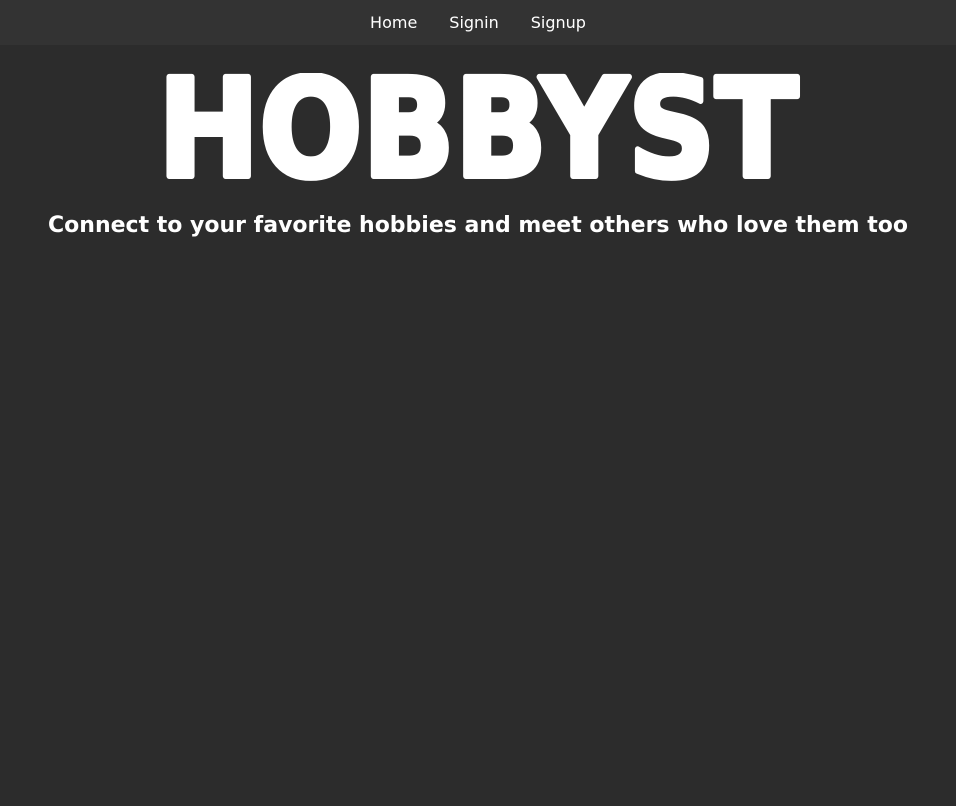 This screenshot has height=806, width=956. What do you see at coordinates (473, 22) in the screenshot?
I see `nav-signin-link: Signin` at bounding box center [473, 22].